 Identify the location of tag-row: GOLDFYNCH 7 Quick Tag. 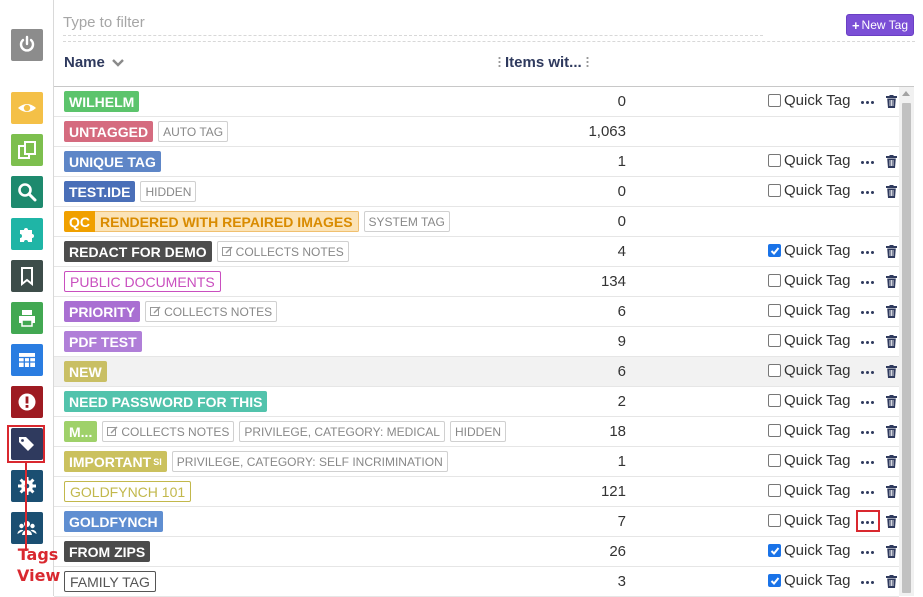
(476, 522).